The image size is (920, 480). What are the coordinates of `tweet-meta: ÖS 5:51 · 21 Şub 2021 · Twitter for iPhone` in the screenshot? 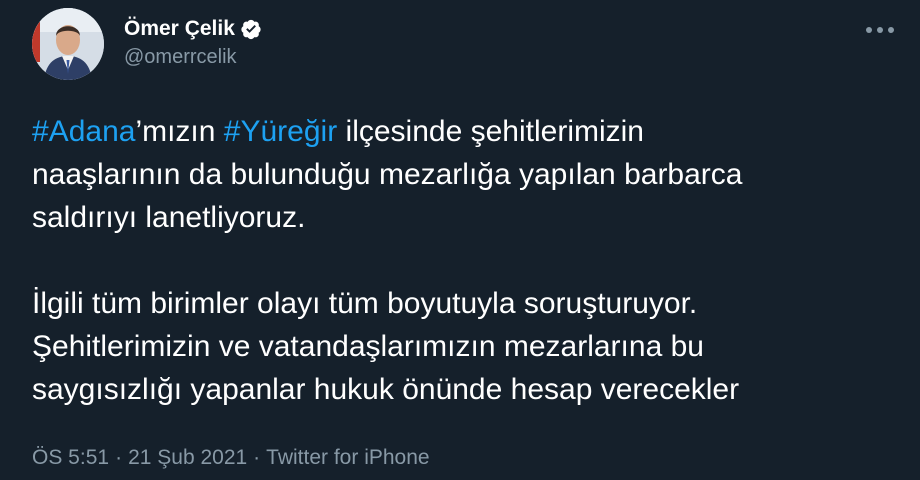 It's located at (231, 458).